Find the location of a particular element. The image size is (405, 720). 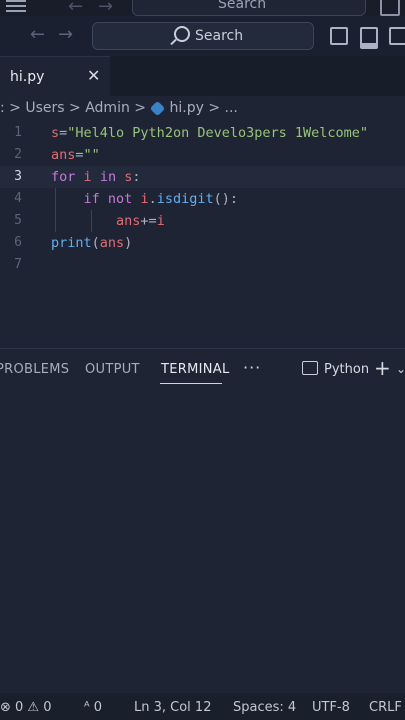

close-icon: ✕ is located at coordinates (93, 75).